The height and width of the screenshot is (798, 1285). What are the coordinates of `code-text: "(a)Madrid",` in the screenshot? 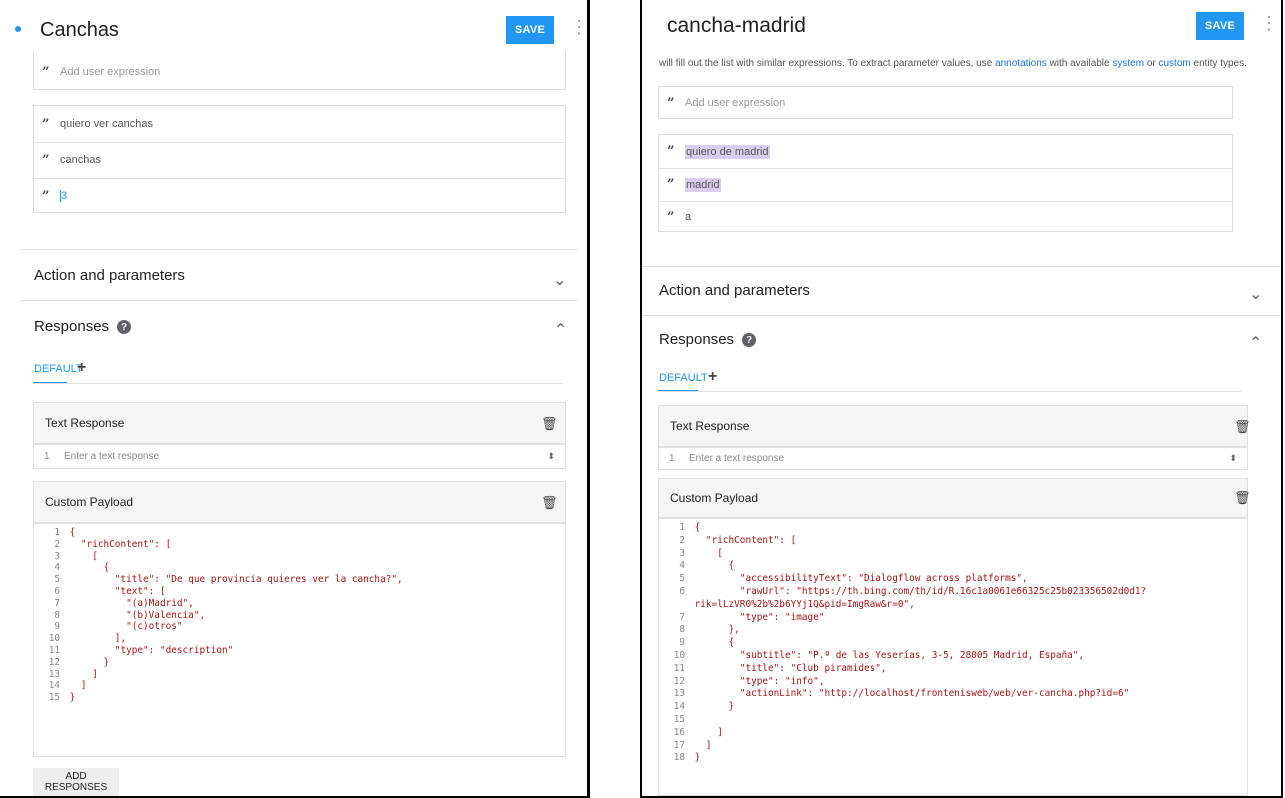 It's located at (129, 603).